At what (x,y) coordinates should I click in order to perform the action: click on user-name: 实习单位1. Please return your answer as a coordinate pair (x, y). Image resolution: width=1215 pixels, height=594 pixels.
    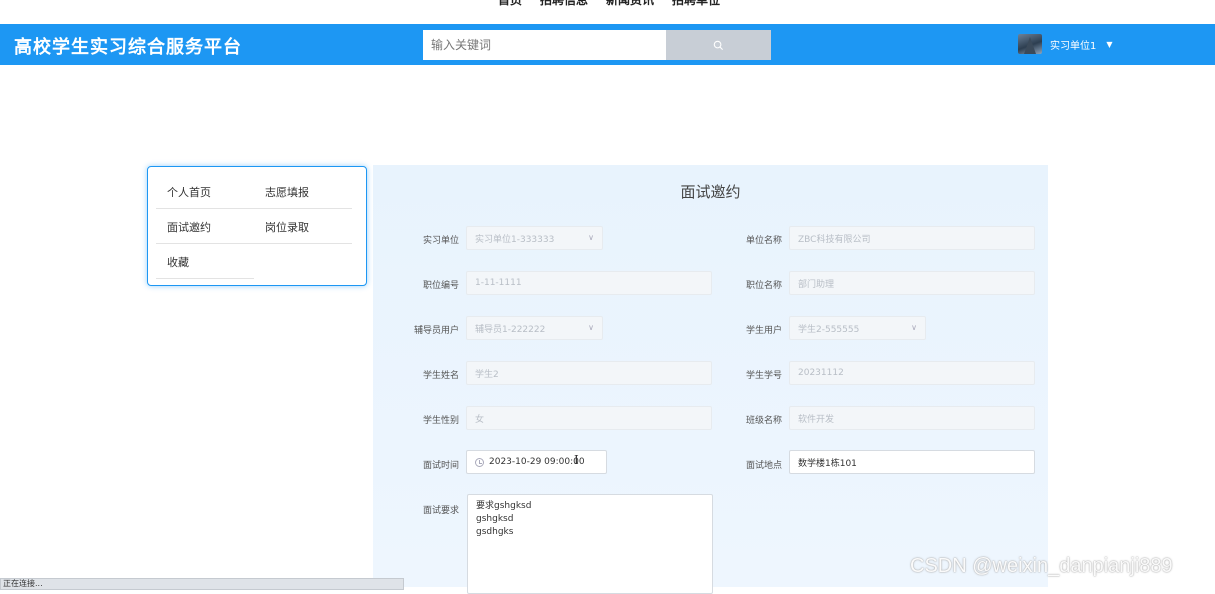
    Looking at the image, I should click on (1073, 46).